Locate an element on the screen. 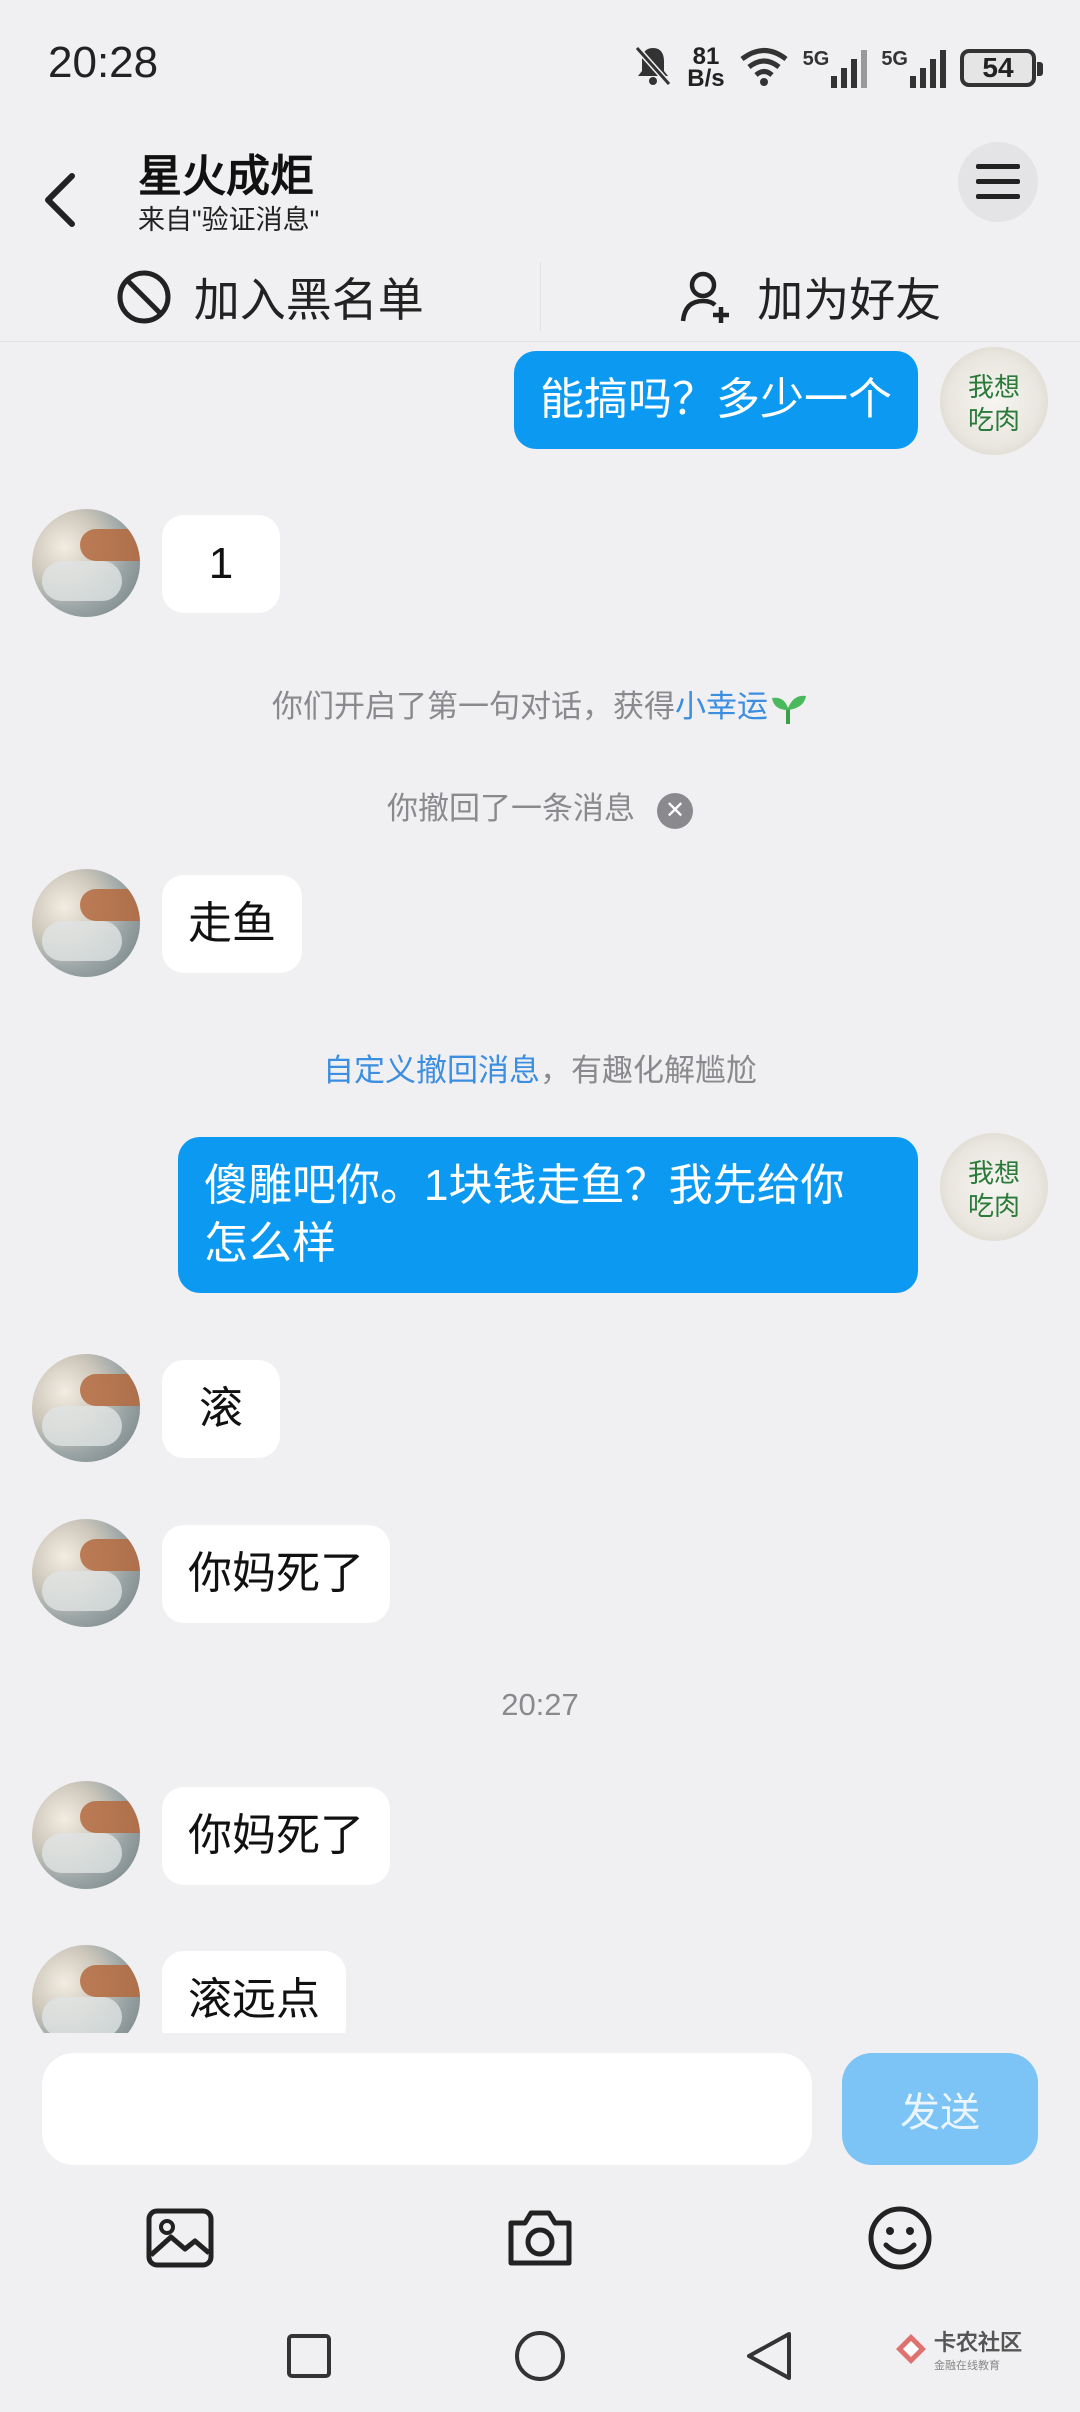 The image size is (1080, 2412). system-recall-hint: 自定义撤回消息，有趣化解尴尬 is located at coordinates (540, 1070).